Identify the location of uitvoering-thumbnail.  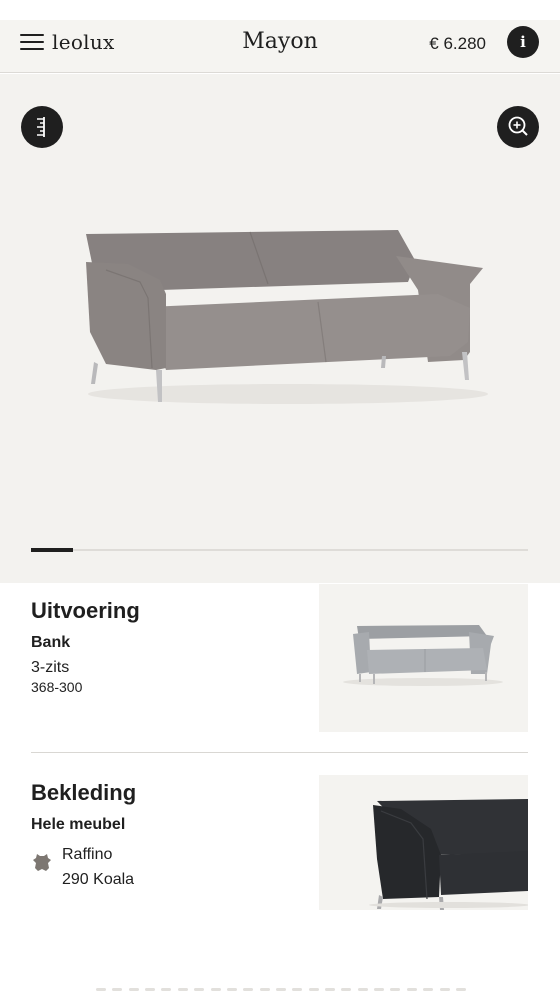
(423, 658).